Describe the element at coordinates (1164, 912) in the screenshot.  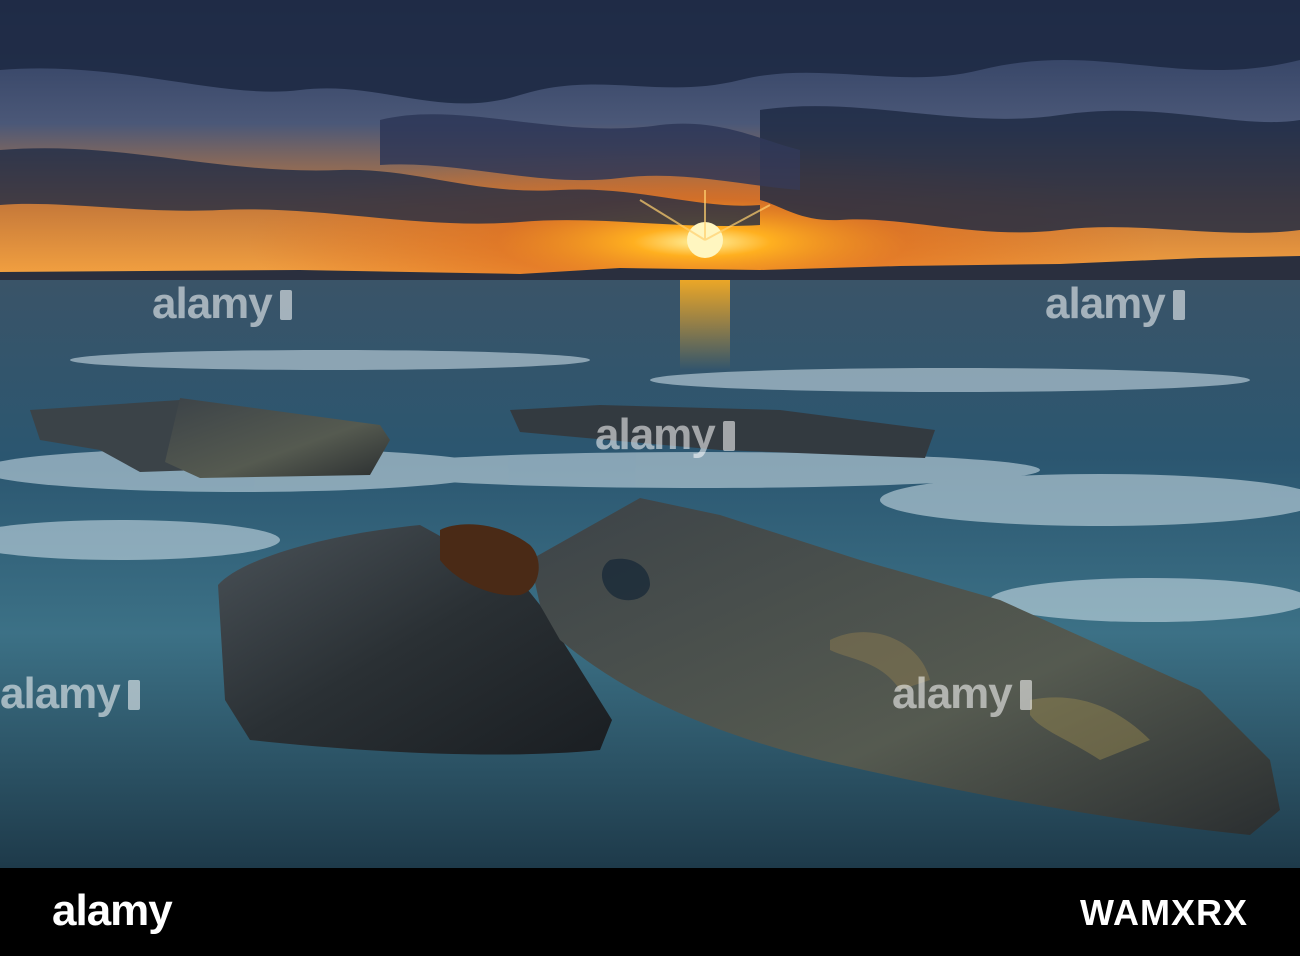
I see `image-id: WAMXRX` at that location.